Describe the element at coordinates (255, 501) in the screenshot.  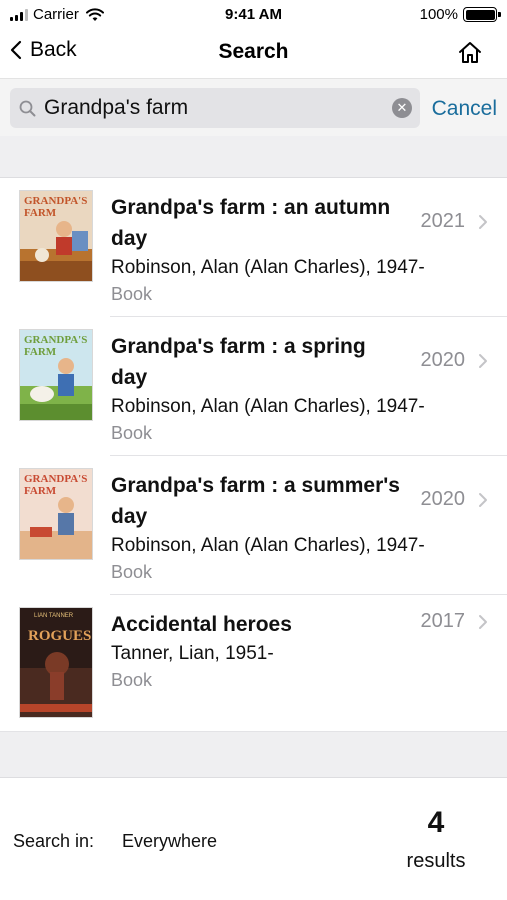
I see `result-title: Grandpa's farm : a summer's day` at that location.